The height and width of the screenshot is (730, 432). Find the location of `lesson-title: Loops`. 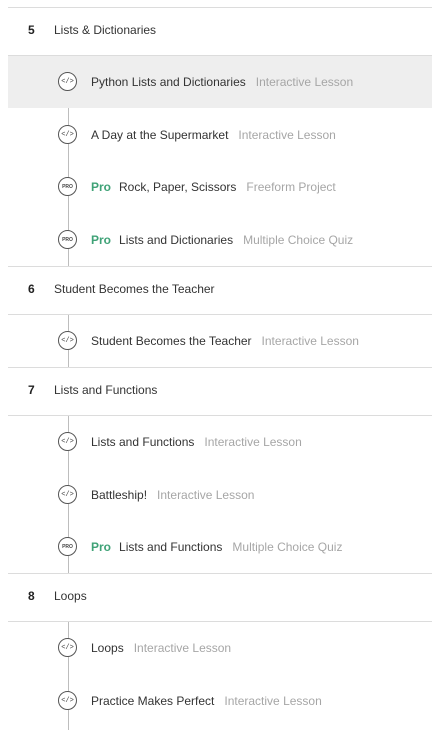

lesson-title: Loops is located at coordinates (107, 648).